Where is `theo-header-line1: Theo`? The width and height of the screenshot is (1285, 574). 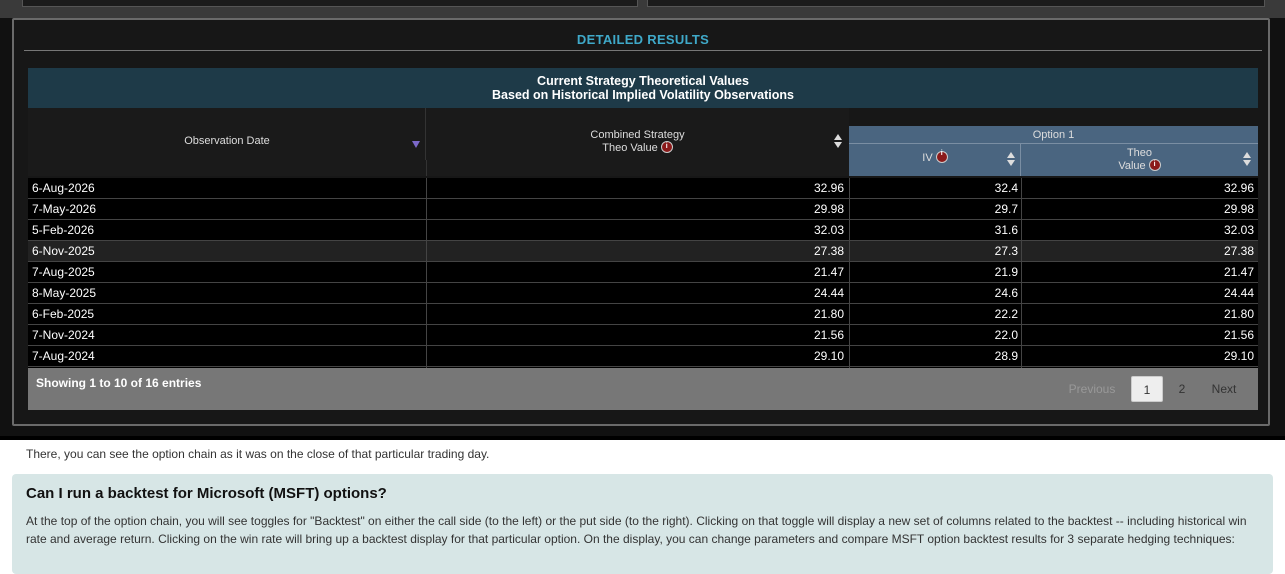
theo-header-line1: Theo is located at coordinates (1139, 153).